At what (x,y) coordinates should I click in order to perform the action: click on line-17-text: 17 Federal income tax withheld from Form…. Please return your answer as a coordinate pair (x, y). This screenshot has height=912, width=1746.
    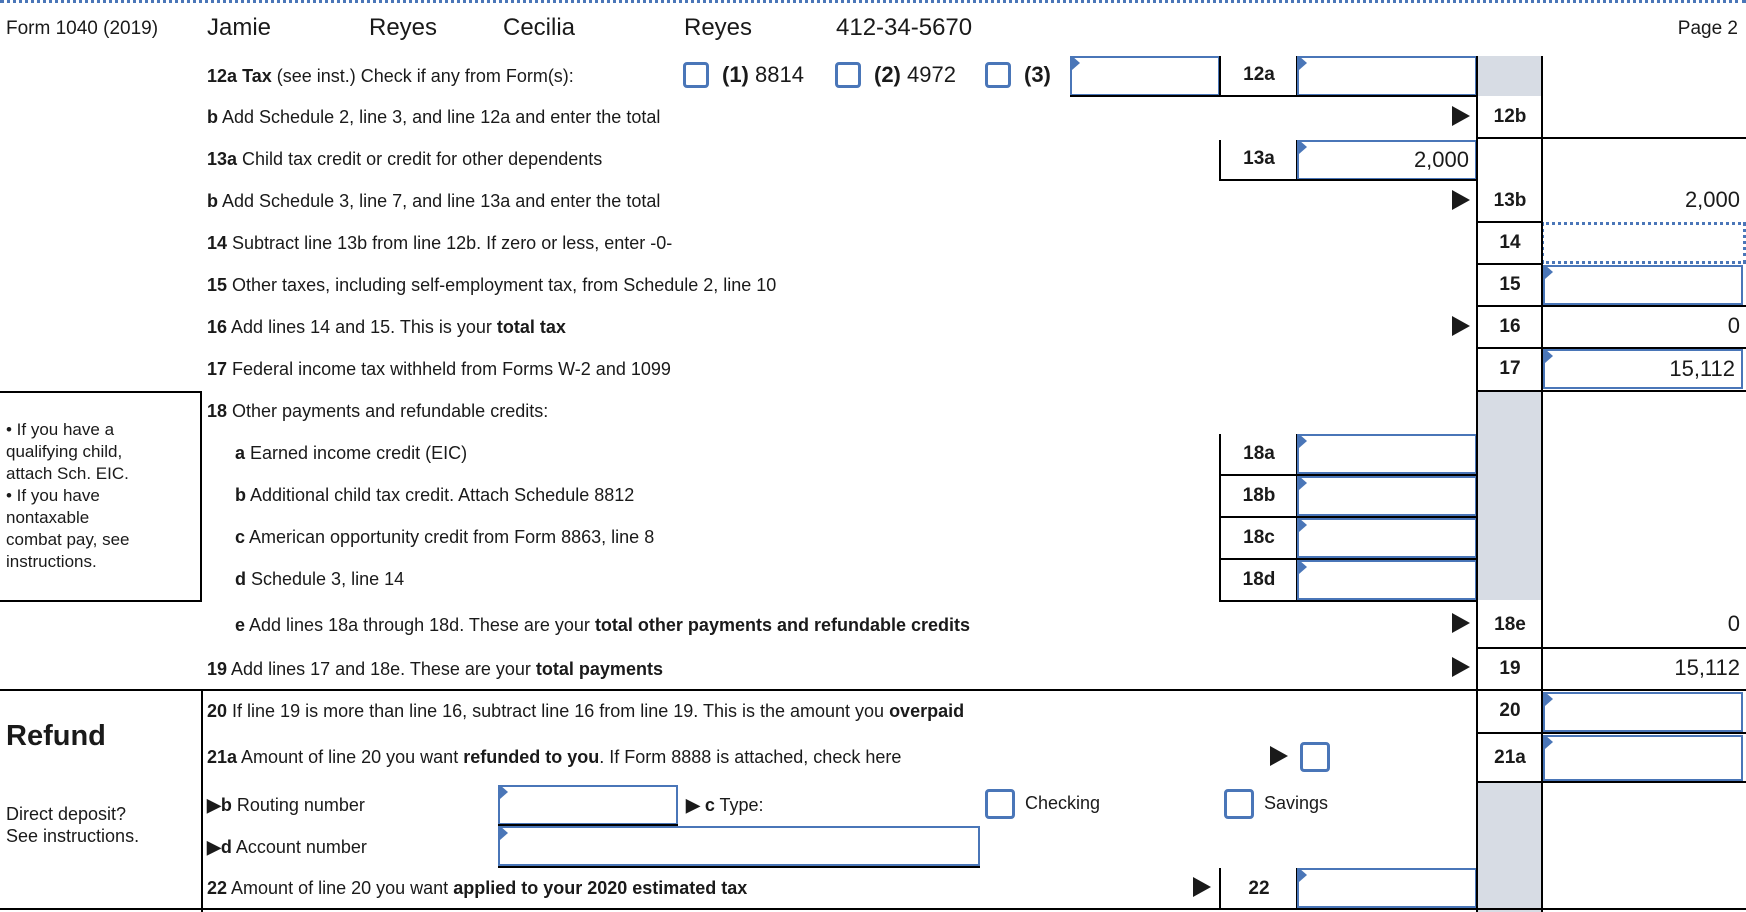
    Looking at the image, I should click on (439, 369).